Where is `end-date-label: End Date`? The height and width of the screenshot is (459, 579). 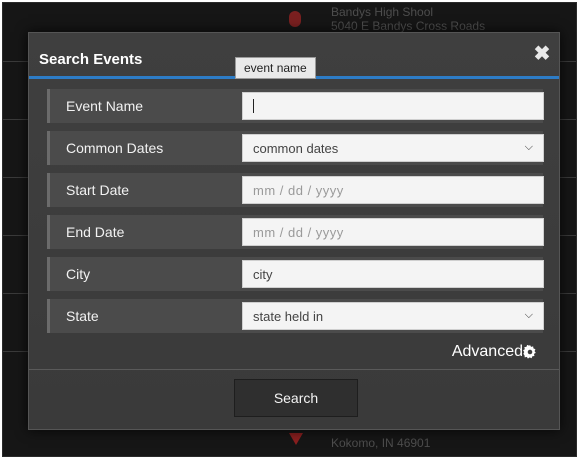 end-date-label: End Date is located at coordinates (95, 232).